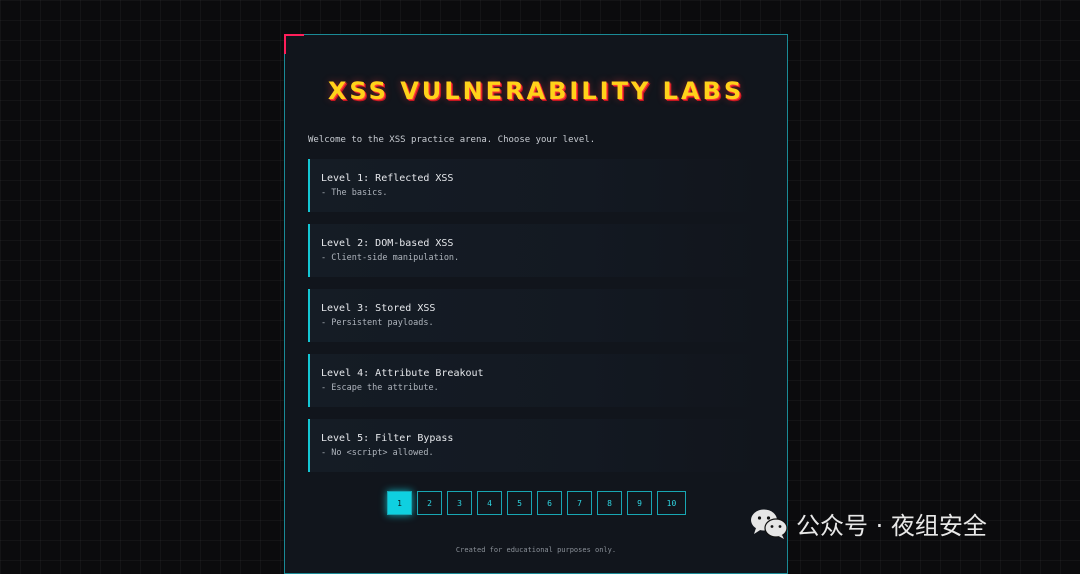 The image size is (1080, 574). I want to click on level-description: - The basics., so click(354, 193).